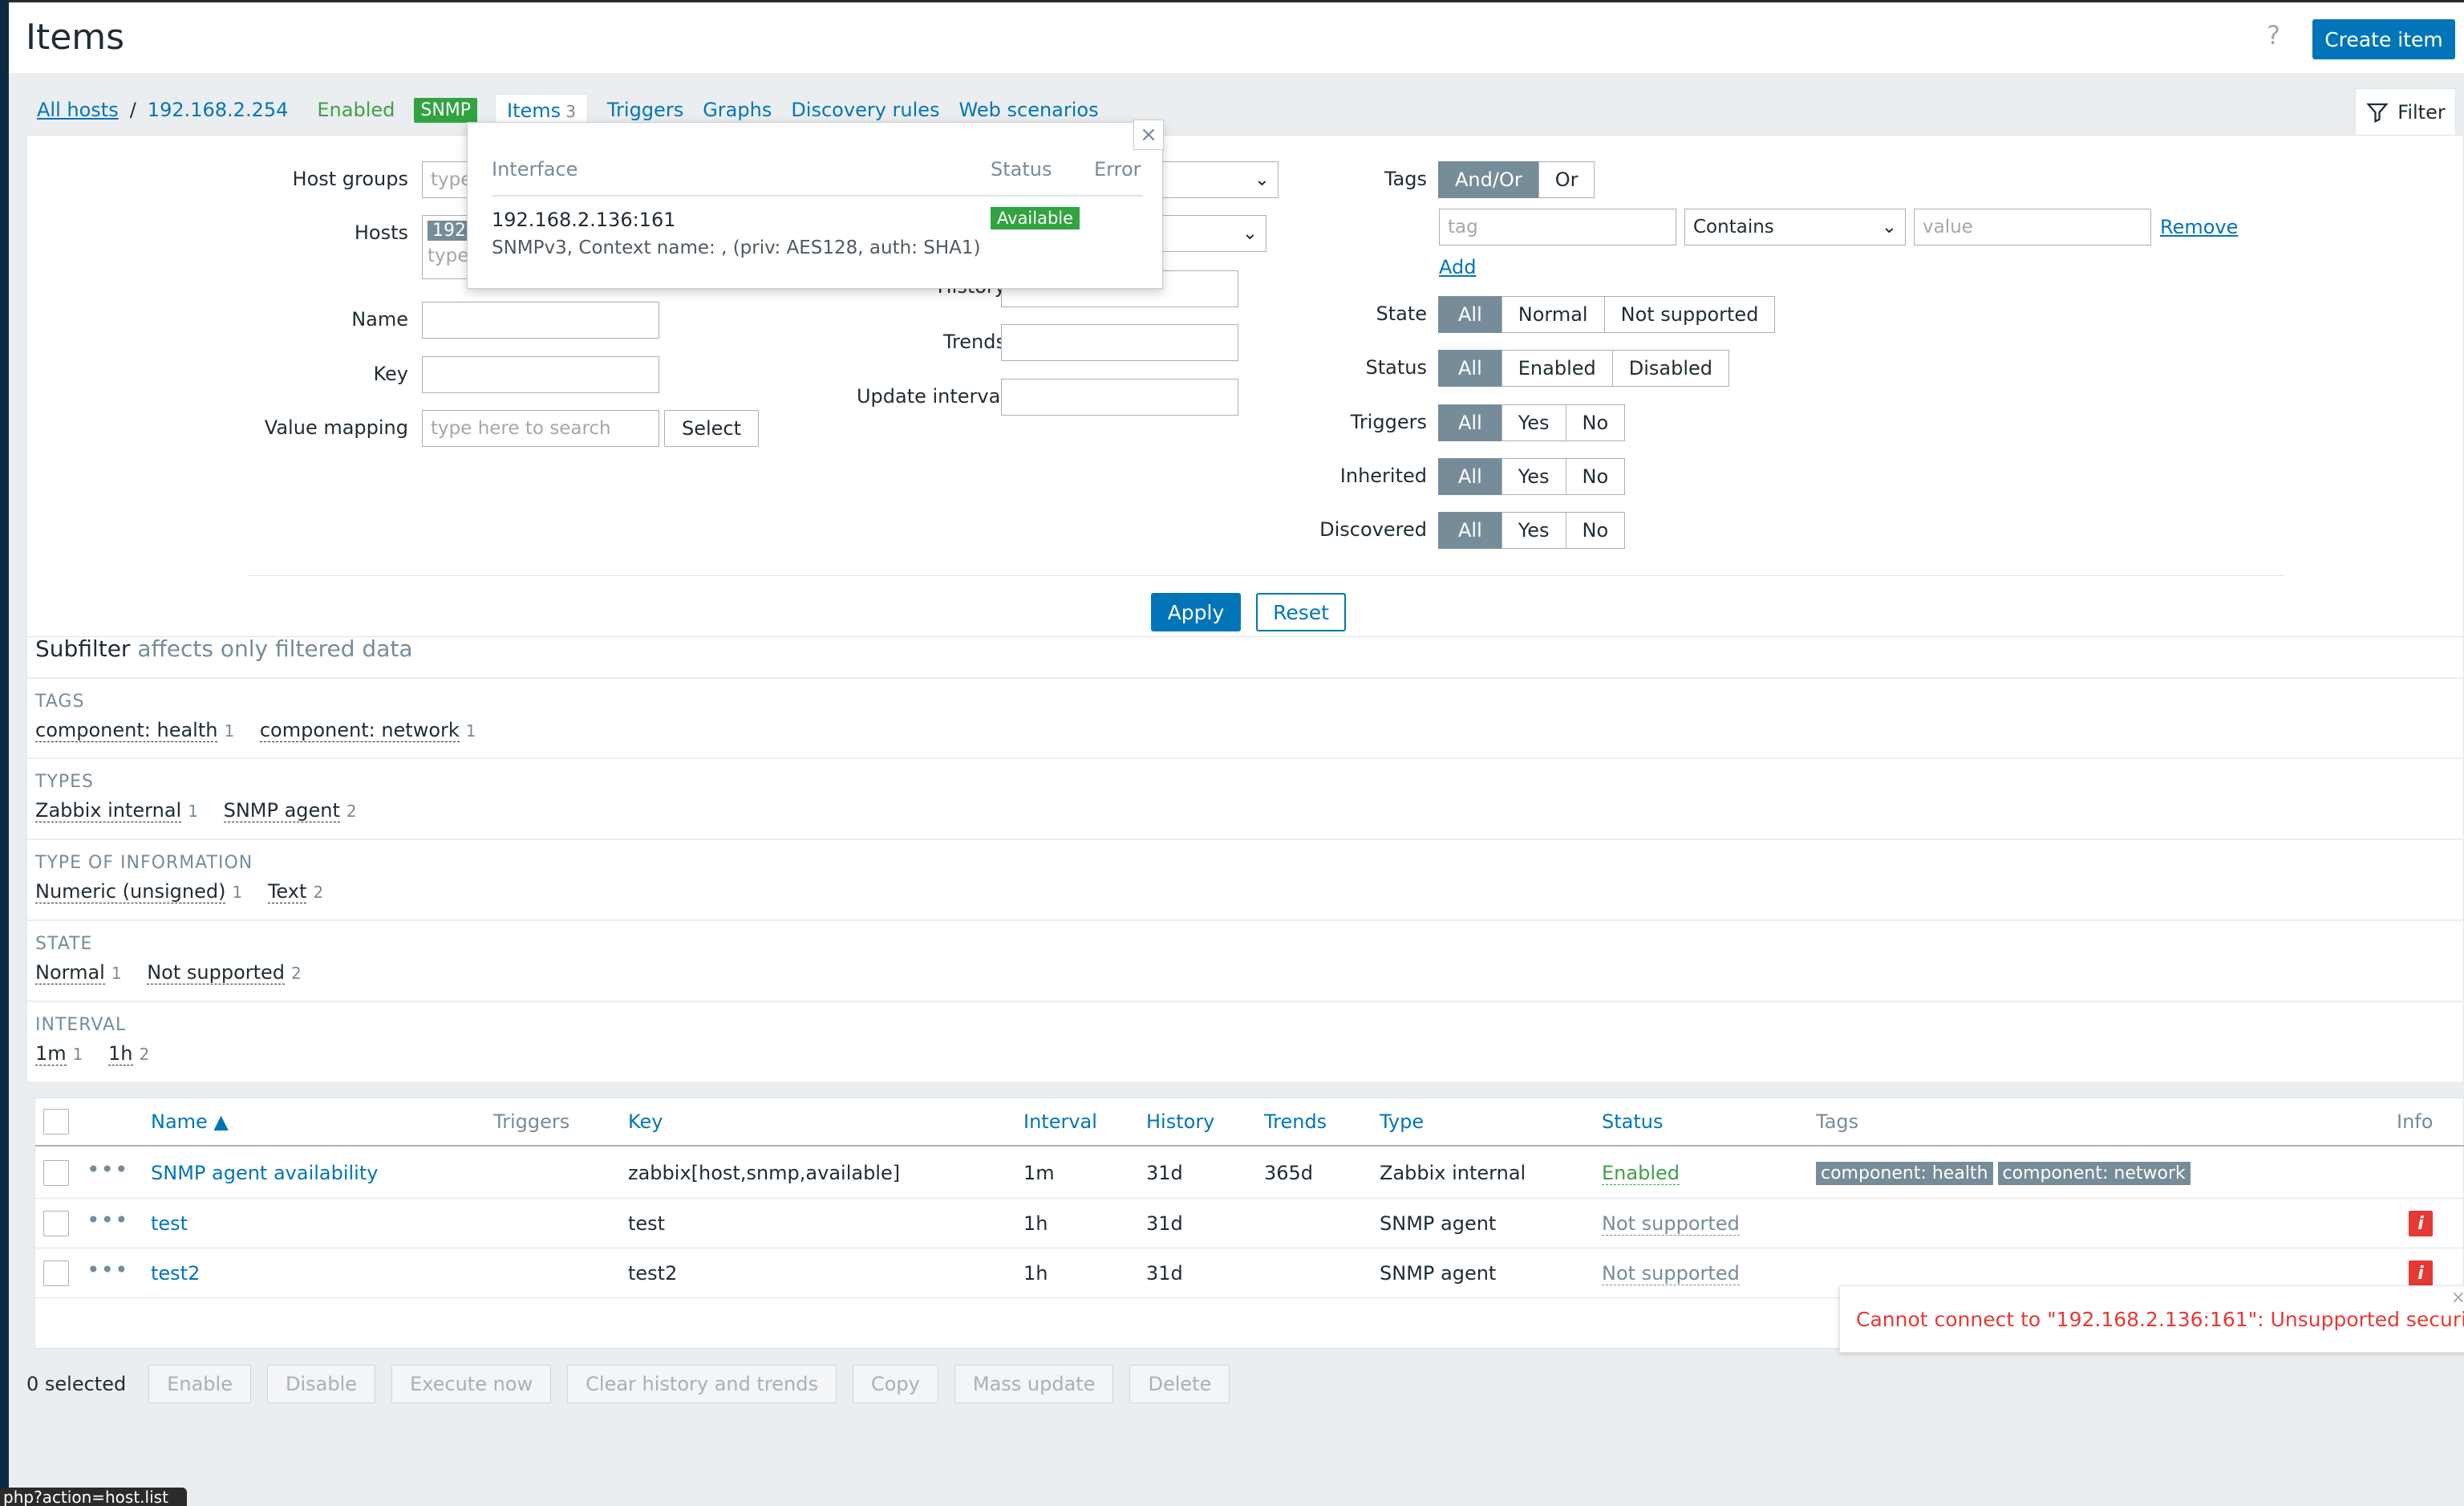 This screenshot has height=1506, width=2464. What do you see at coordinates (865, 110) in the screenshot?
I see `tab-discovery-rules: Discovery rules` at bounding box center [865, 110].